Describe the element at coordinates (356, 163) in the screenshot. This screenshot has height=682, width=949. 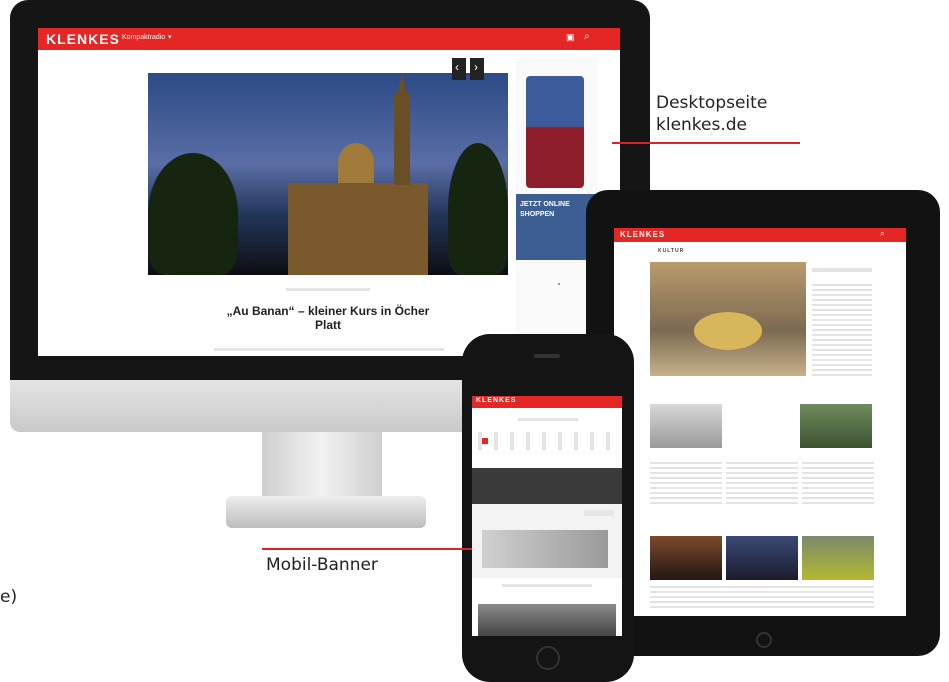
I see `cathedral-dome` at that location.